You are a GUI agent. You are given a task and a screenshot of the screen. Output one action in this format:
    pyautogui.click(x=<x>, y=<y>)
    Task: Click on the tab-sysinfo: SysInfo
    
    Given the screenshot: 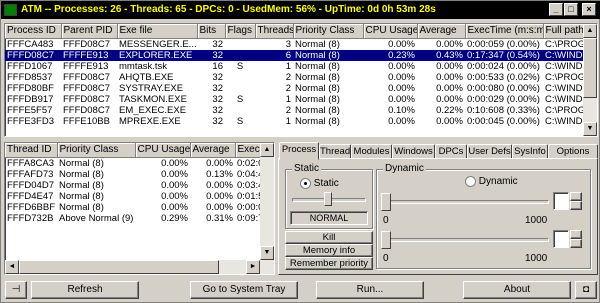 What is the action you would take?
    pyautogui.click(x=530, y=151)
    